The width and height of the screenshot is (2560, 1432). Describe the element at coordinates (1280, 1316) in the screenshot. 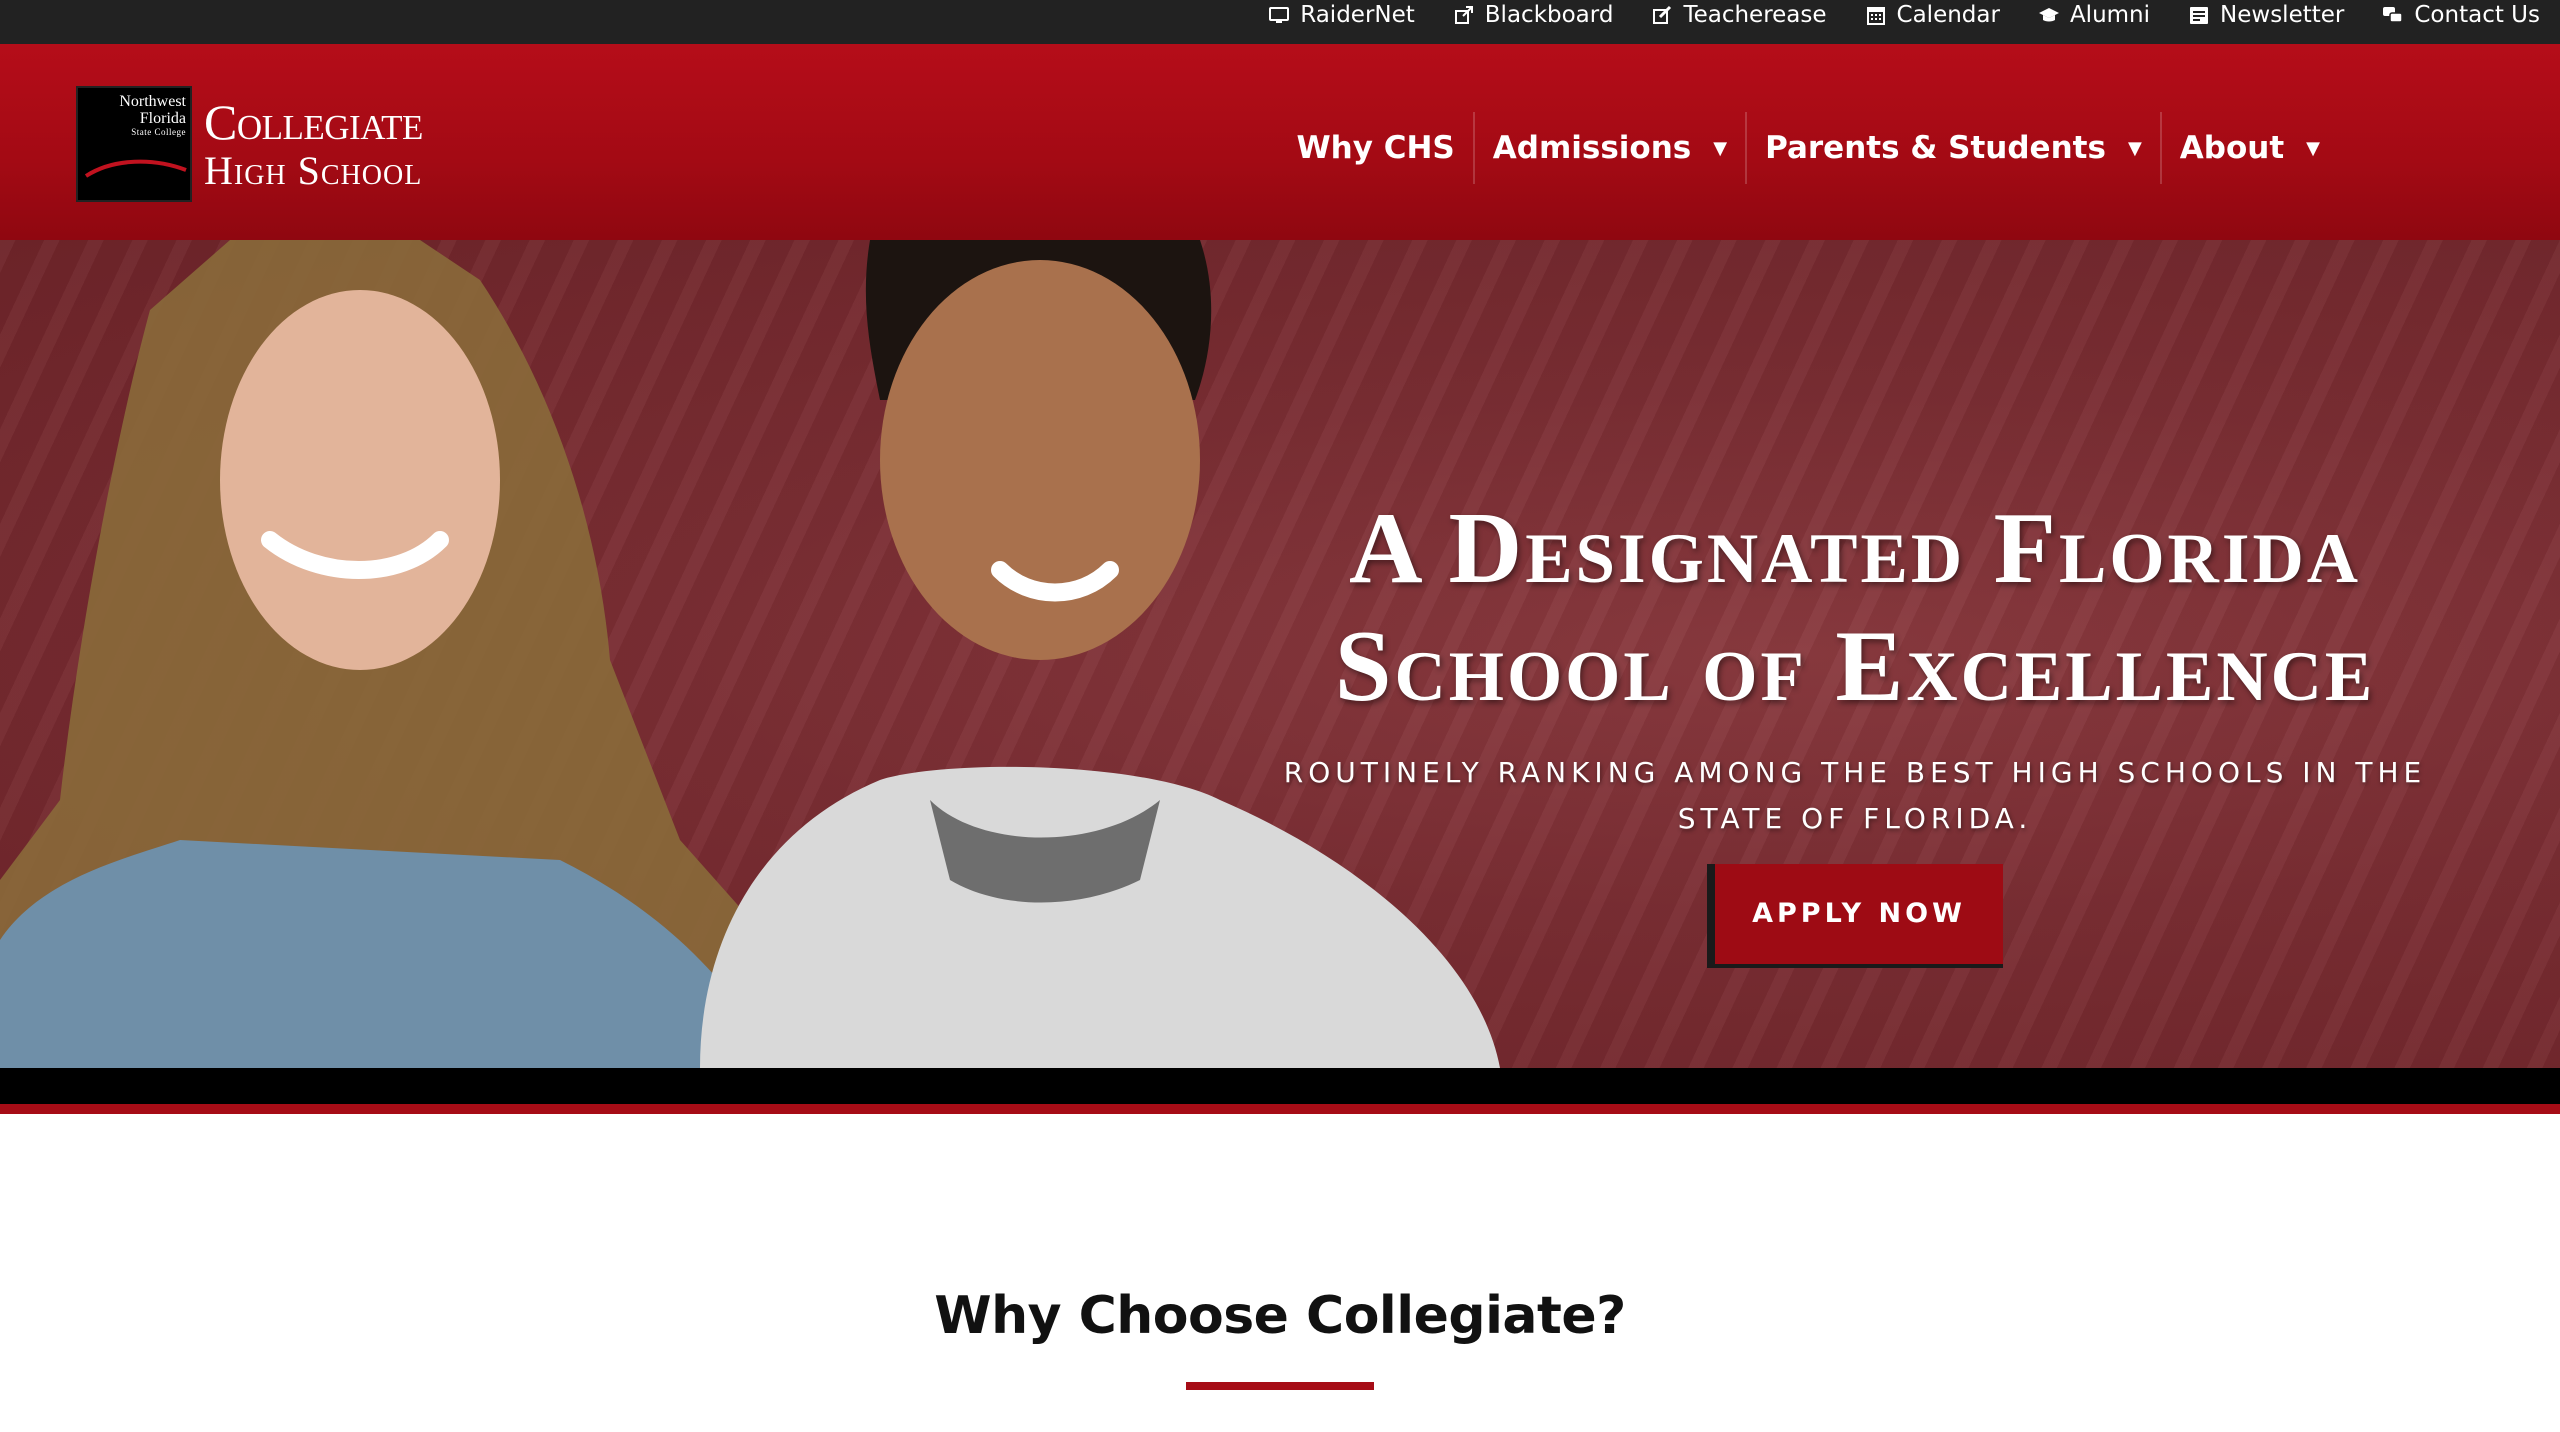

I see `section-title: Why Choose Collegiate?` at that location.